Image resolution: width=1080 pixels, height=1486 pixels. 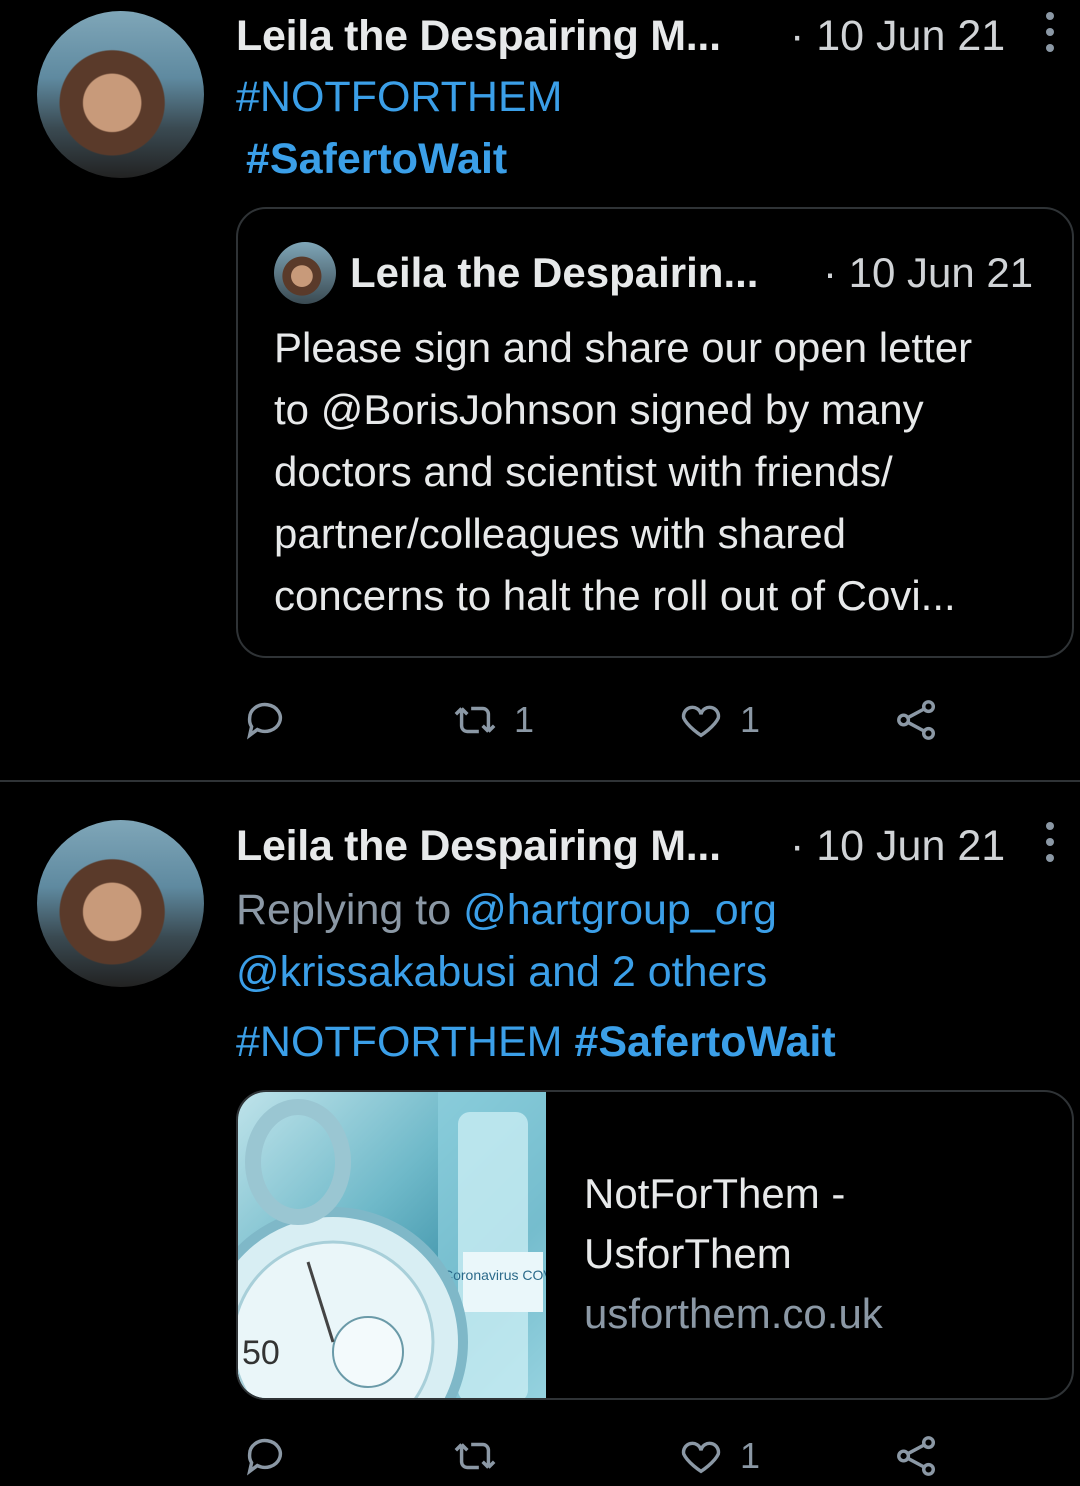 I want to click on tweet-actions: 1, so click(x=540, y=1456).